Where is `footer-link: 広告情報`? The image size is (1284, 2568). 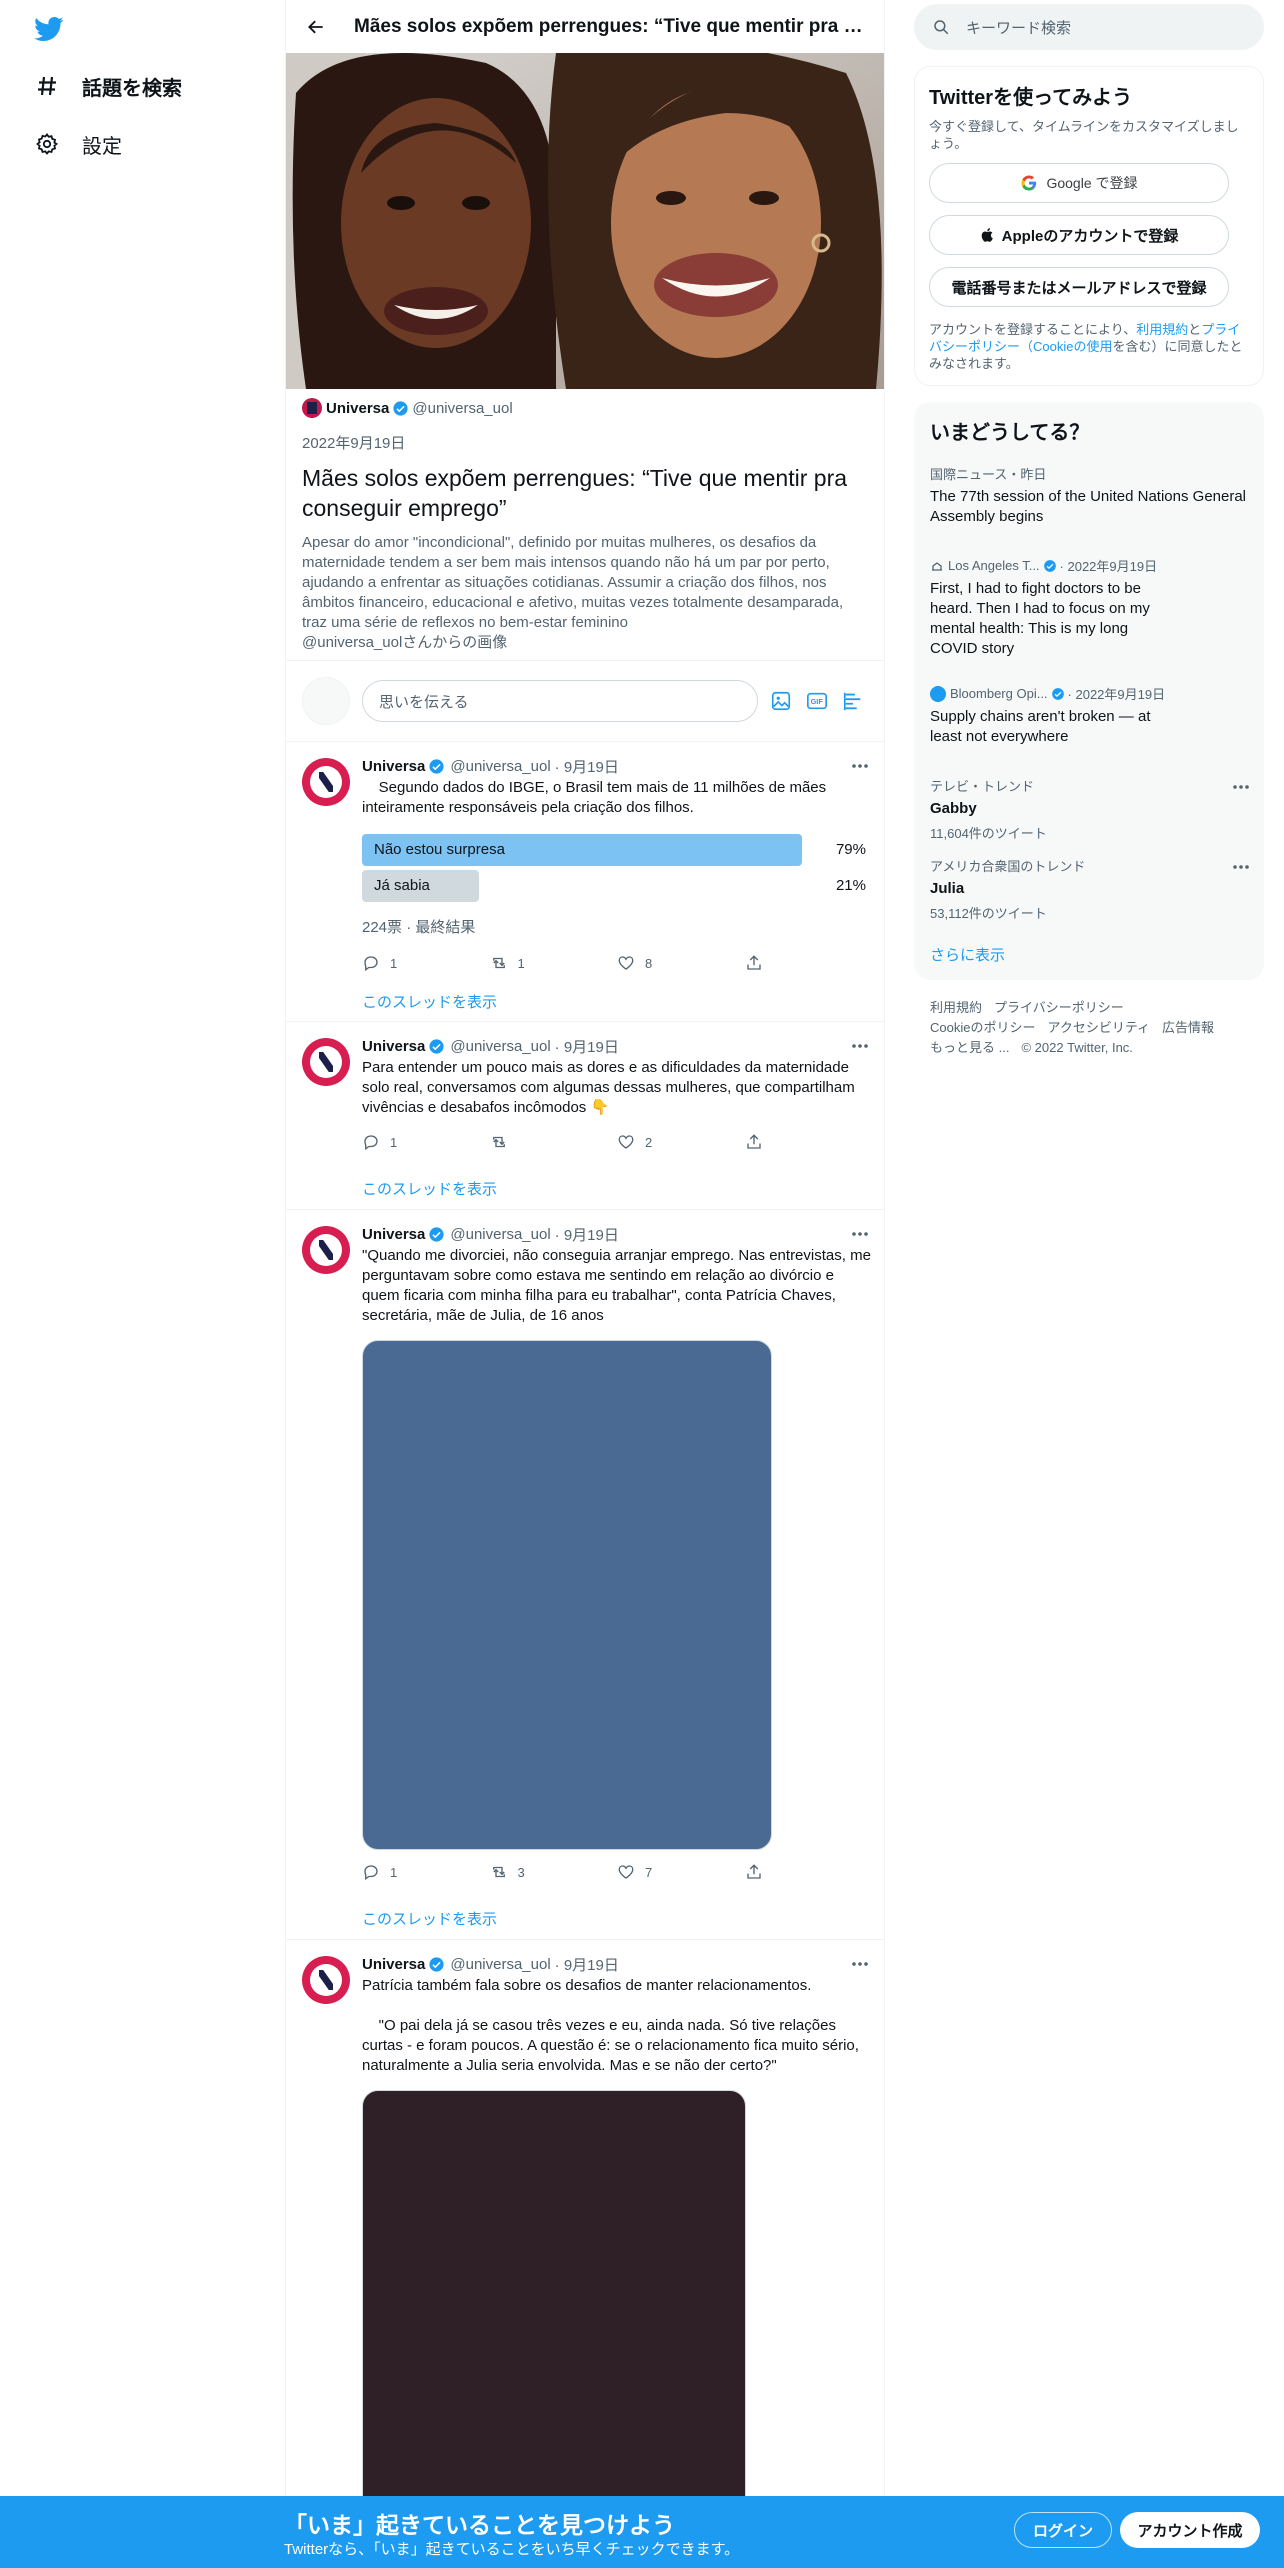 footer-link: 広告情報 is located at coordinates (1188, 1027).